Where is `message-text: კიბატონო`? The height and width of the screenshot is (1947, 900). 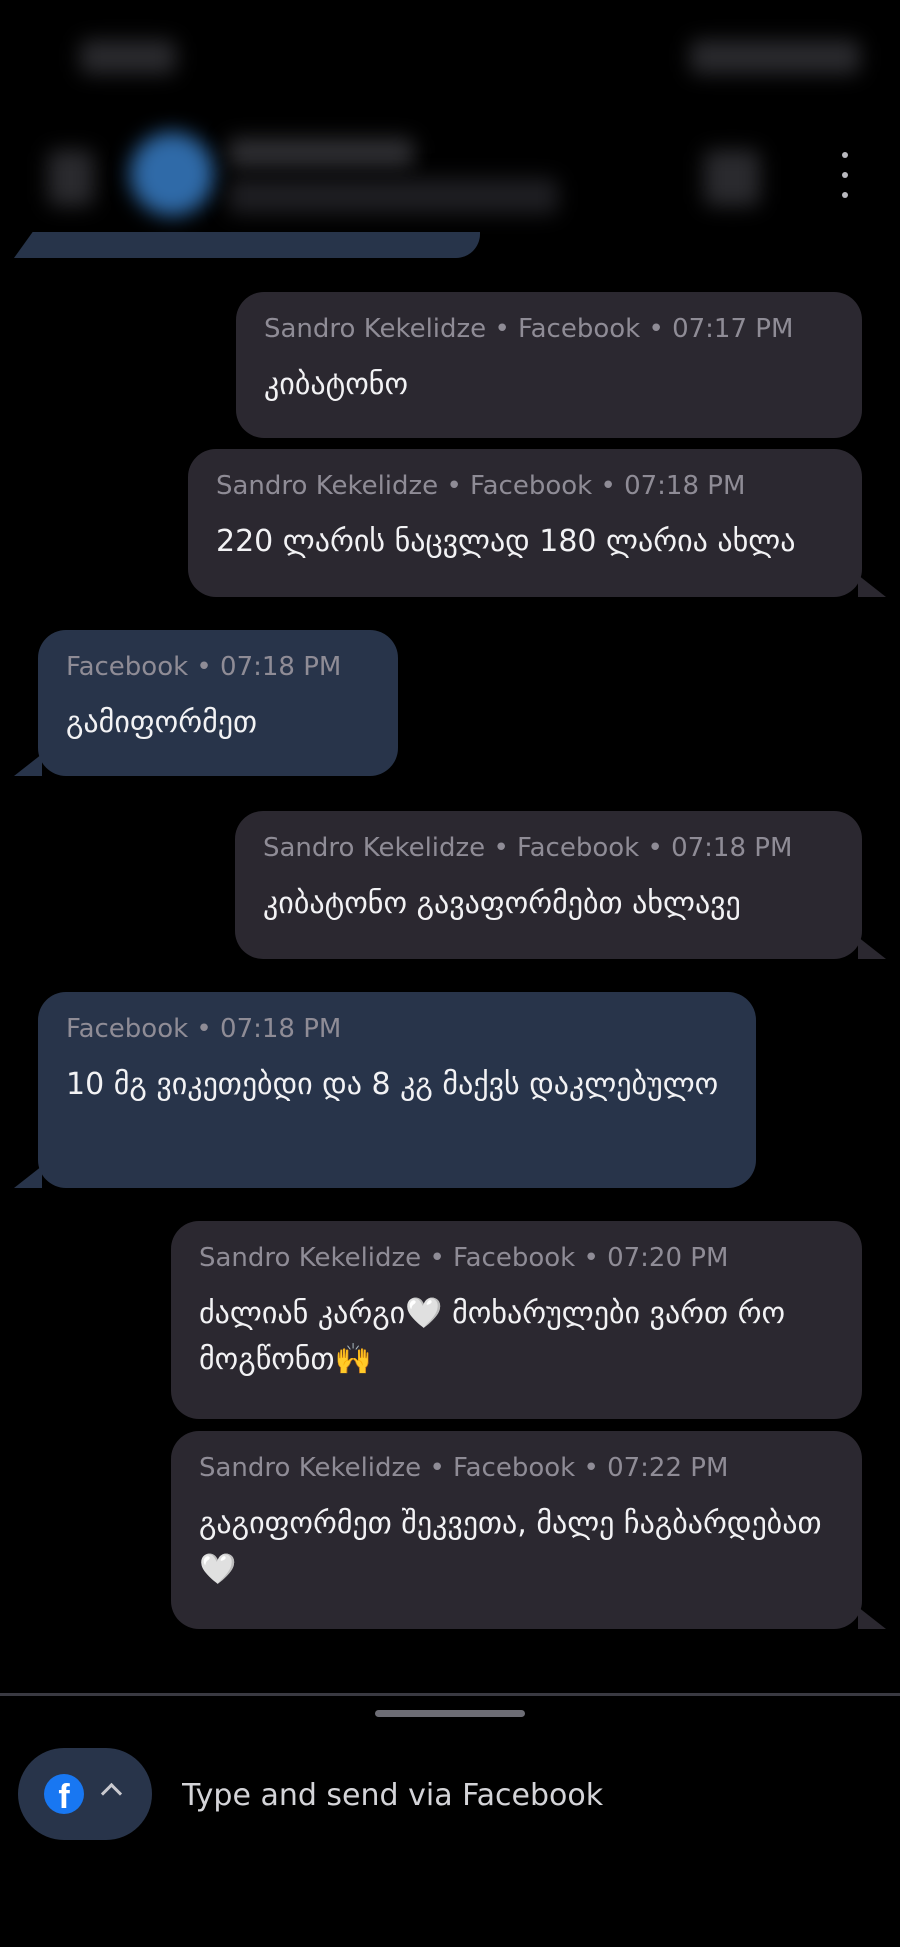
message-text: კიბატონო is located at coordinates (336, 384).